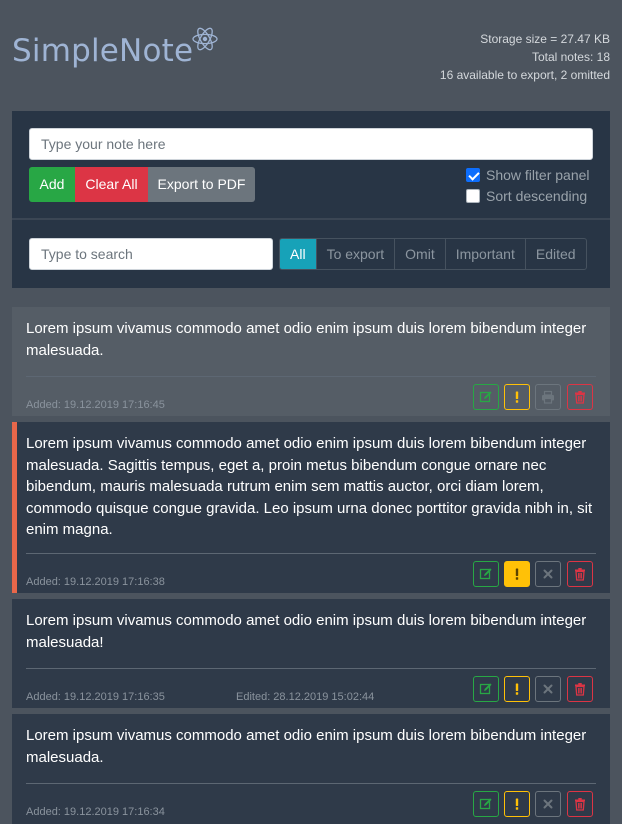 The width and height of the screenshot is (622, 824). I want to click on show-filter-checkbox, so click(473, 175).